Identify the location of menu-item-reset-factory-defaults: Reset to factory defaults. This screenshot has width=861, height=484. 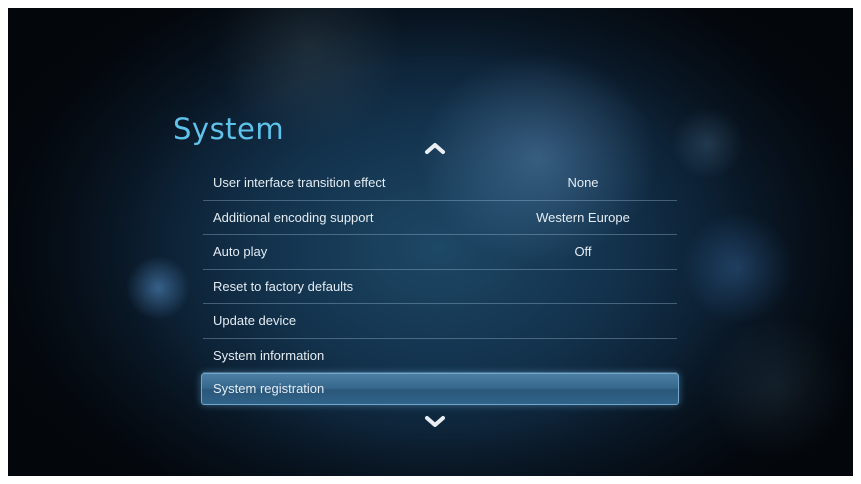
(440, 287).